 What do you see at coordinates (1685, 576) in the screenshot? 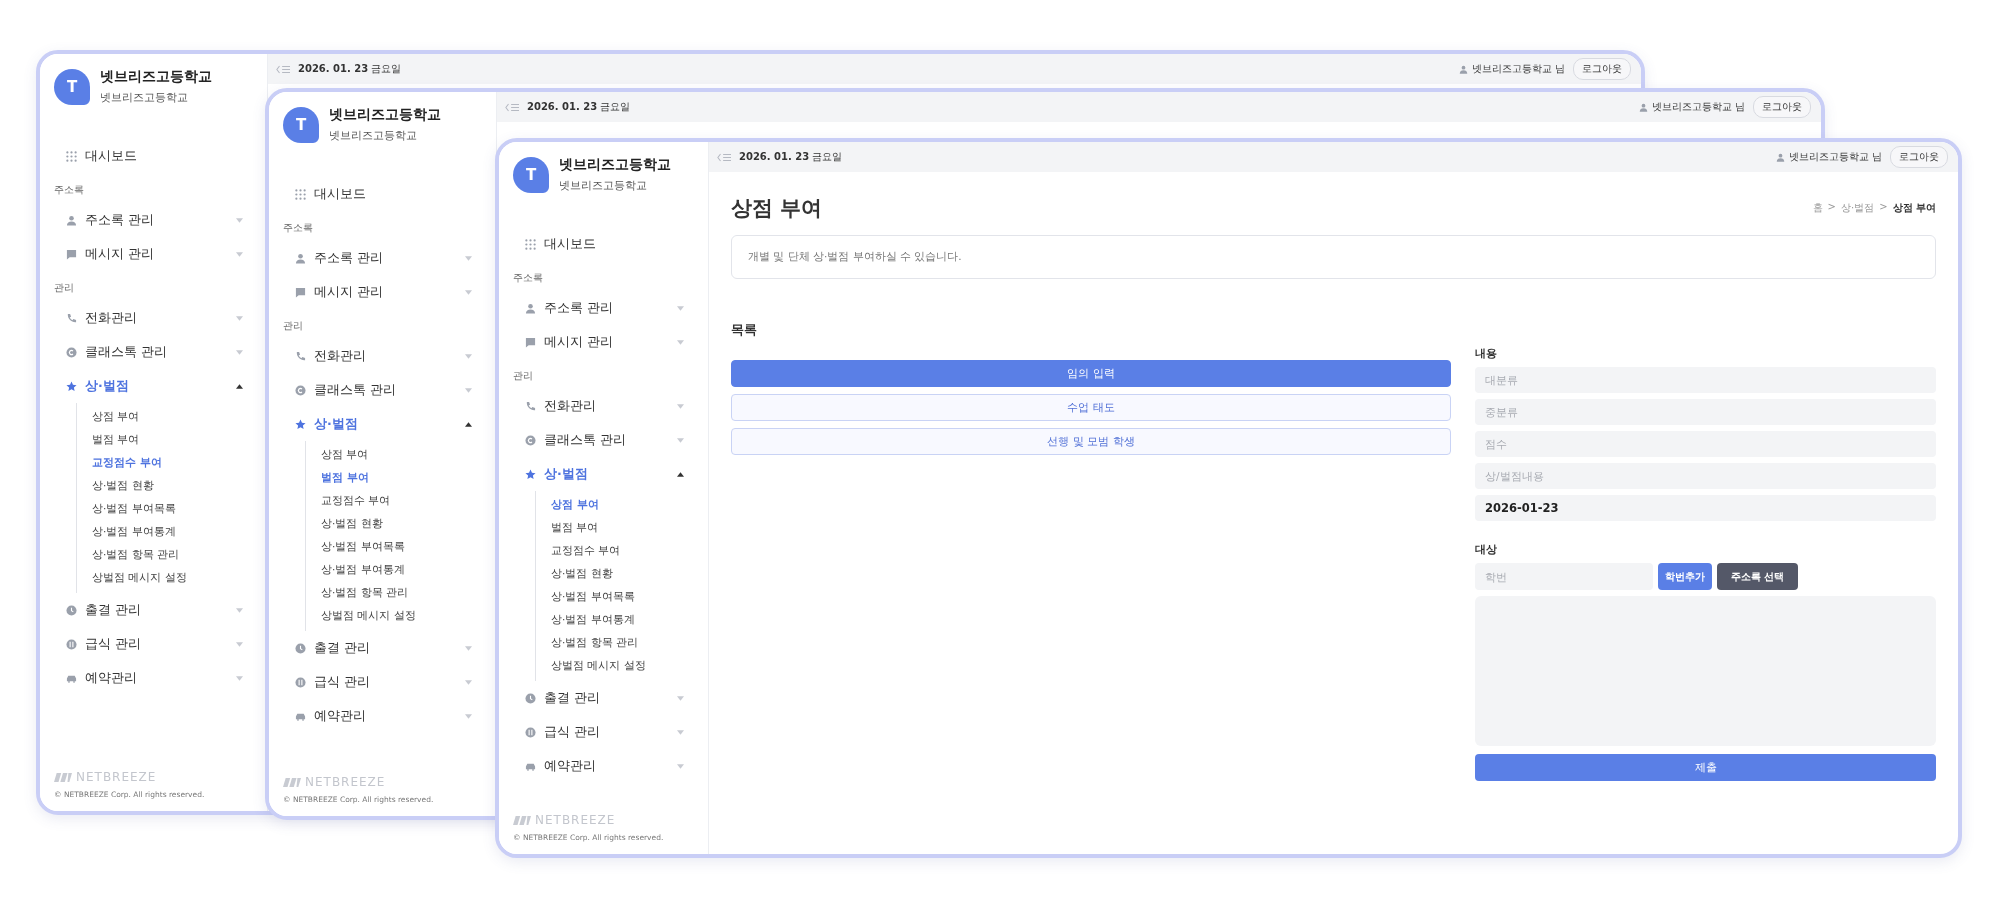
I see `add-student-button: 학번추가` at bounding box center [1685, 576].